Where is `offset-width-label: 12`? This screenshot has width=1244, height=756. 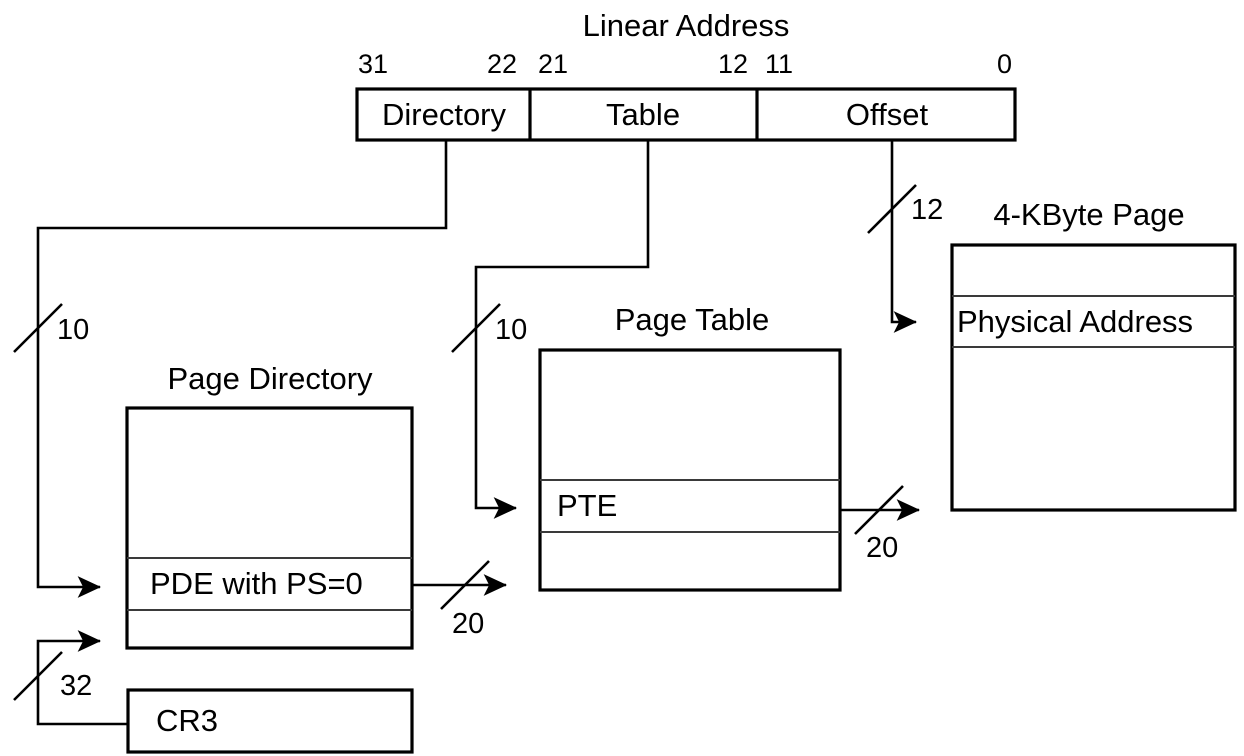
offset-width-label: 12 is located at coordinates (927, 210).